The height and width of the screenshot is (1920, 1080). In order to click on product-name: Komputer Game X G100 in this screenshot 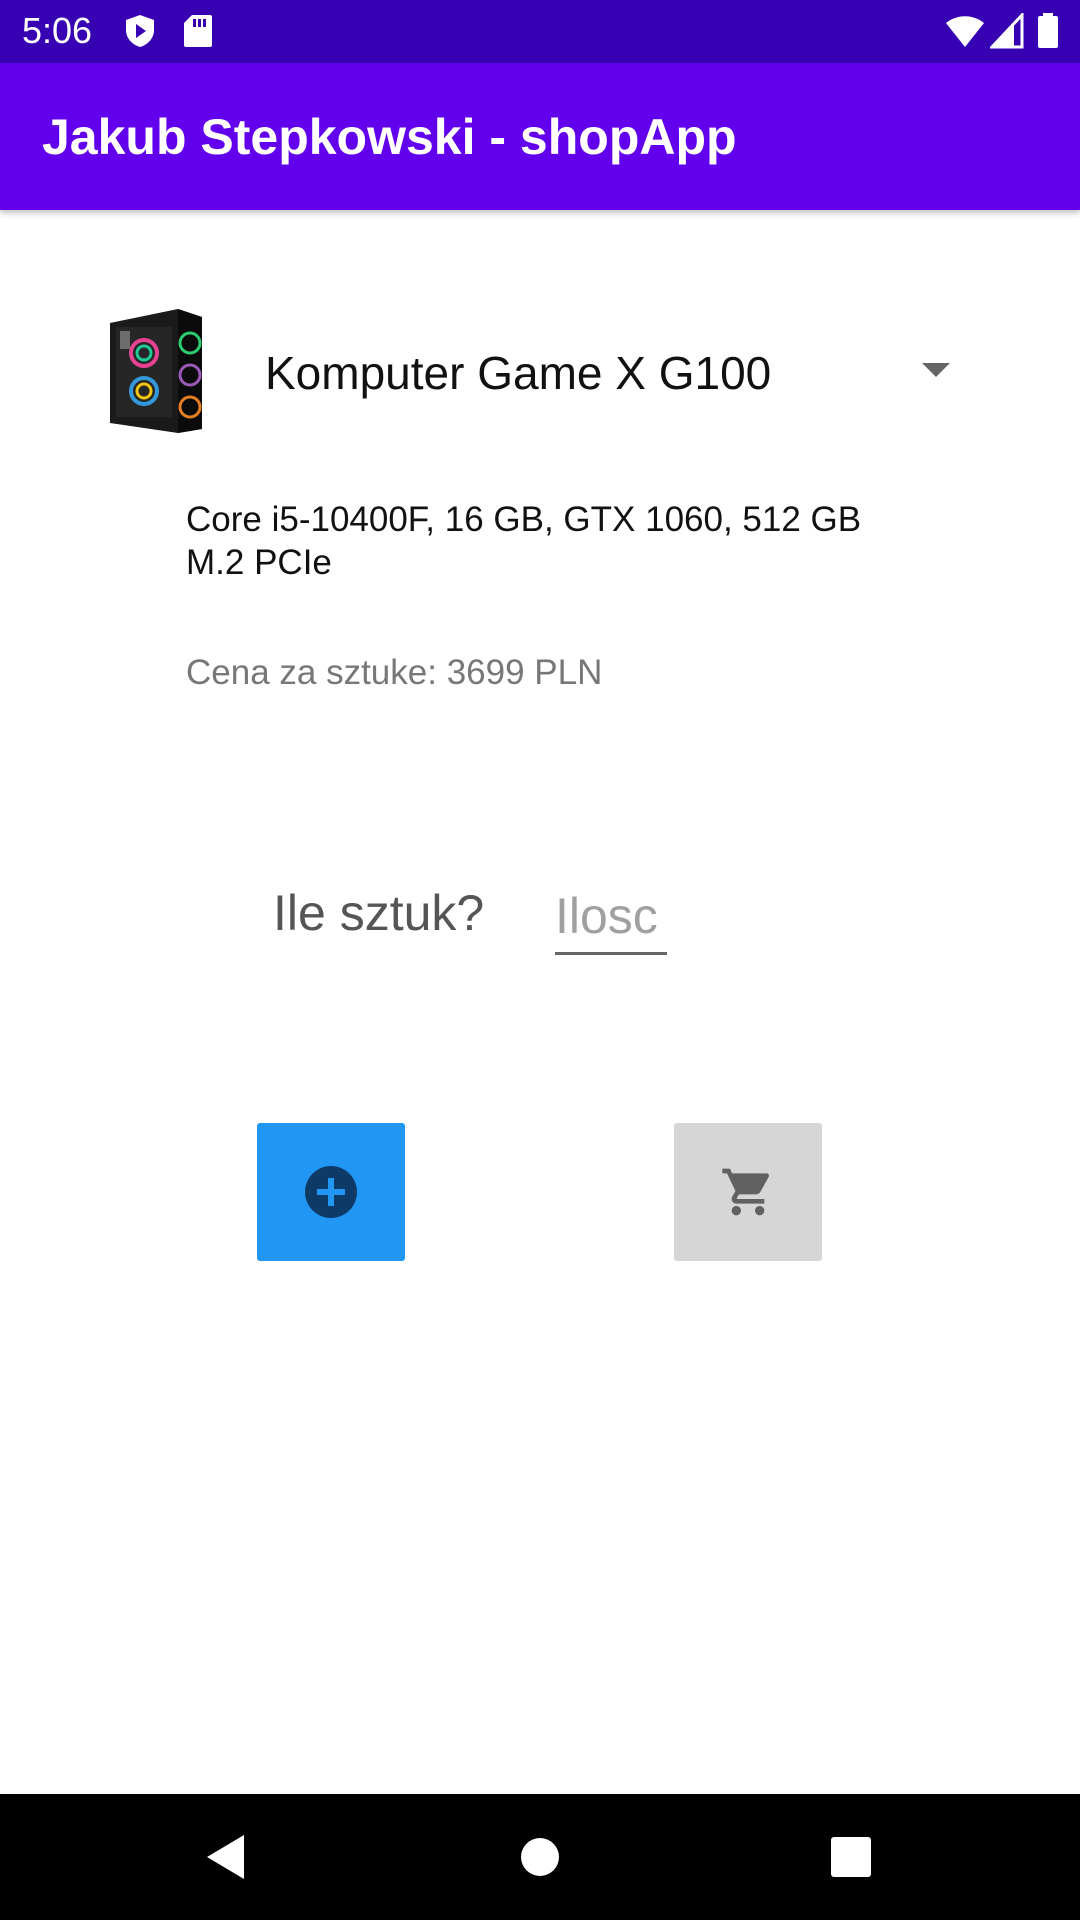, I will do `click(518, 373)`.